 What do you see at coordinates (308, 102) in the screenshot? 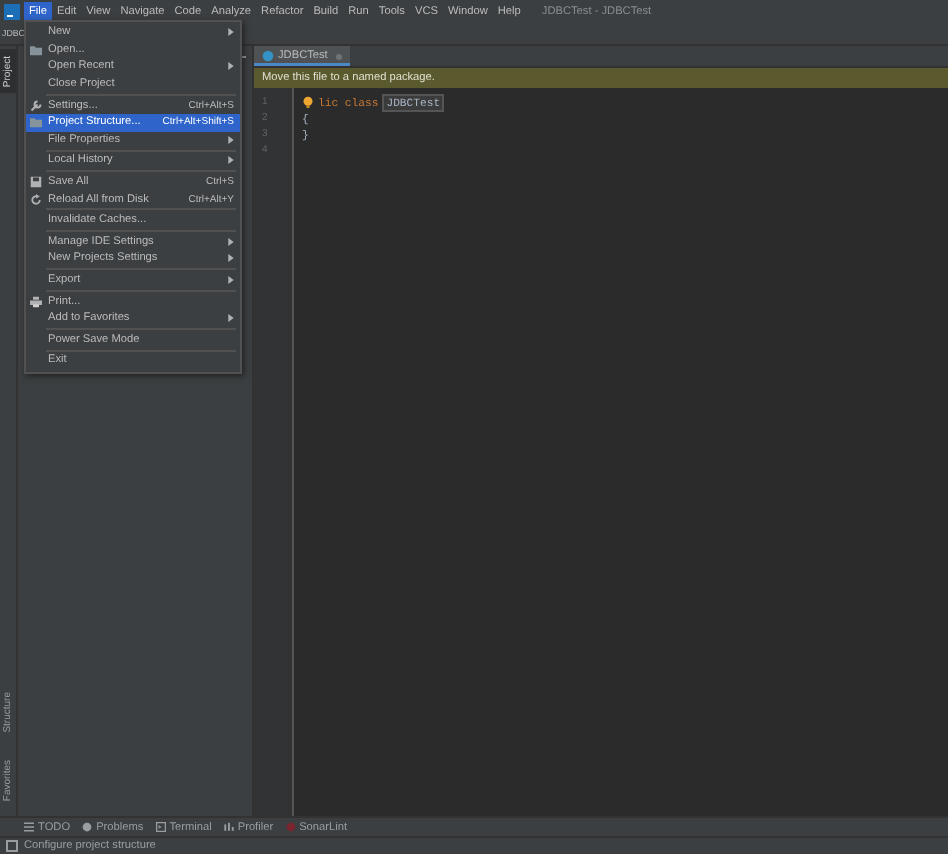
I see `lightbulb-icon` at bounding box center [308, 102].